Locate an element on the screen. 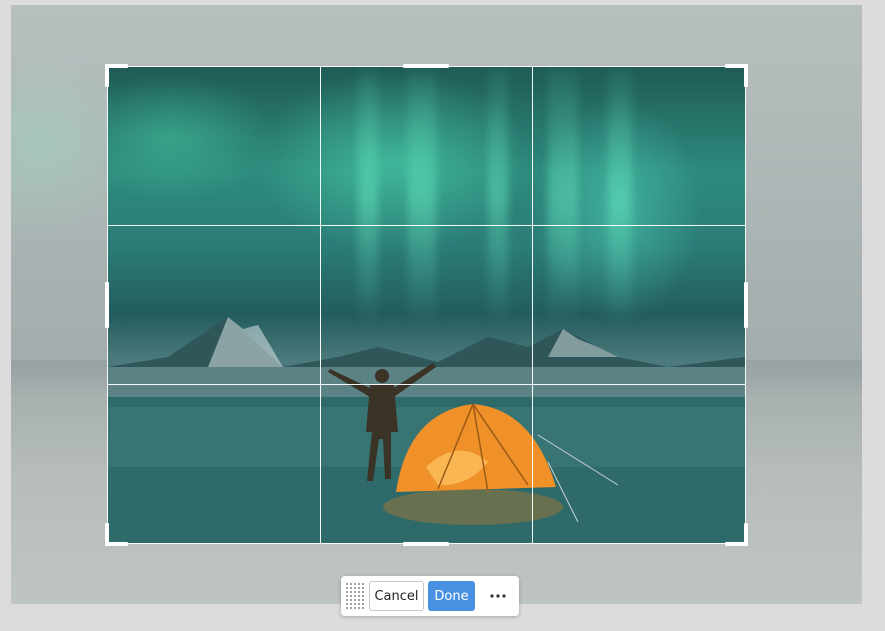 The image size is (885, 631). crop-handle-bottom is located at coordinates (426, 544).